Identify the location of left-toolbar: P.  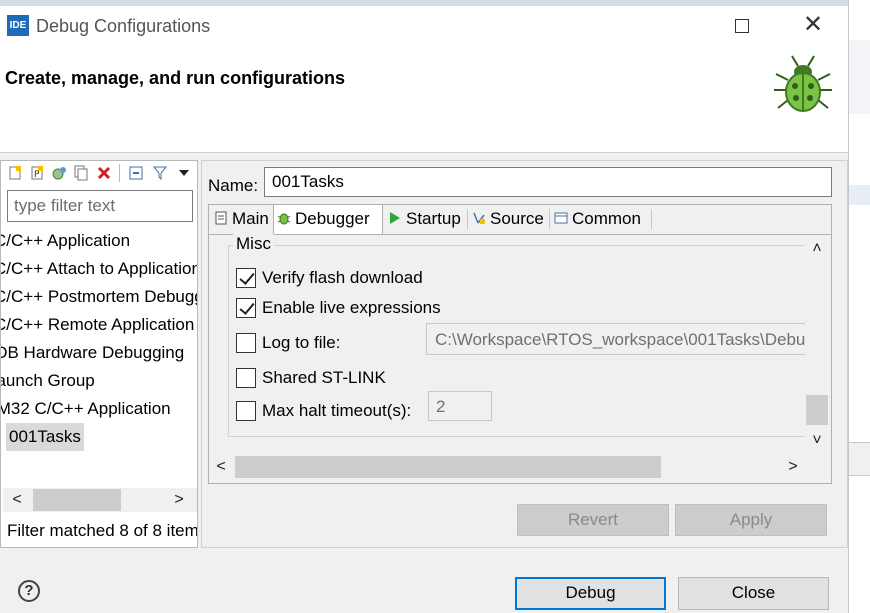
(100, 173).